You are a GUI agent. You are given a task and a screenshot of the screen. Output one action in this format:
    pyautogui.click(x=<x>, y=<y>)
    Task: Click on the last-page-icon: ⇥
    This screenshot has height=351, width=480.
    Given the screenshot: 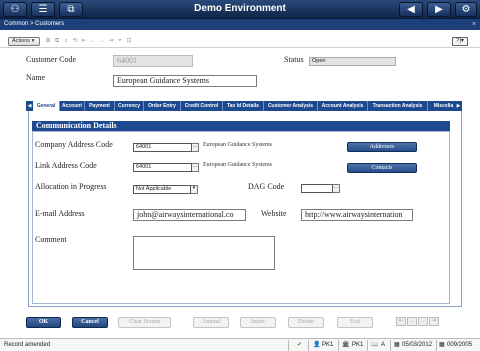 What is the action you would take?
    pyautogui.click(x=434, y=321)
    